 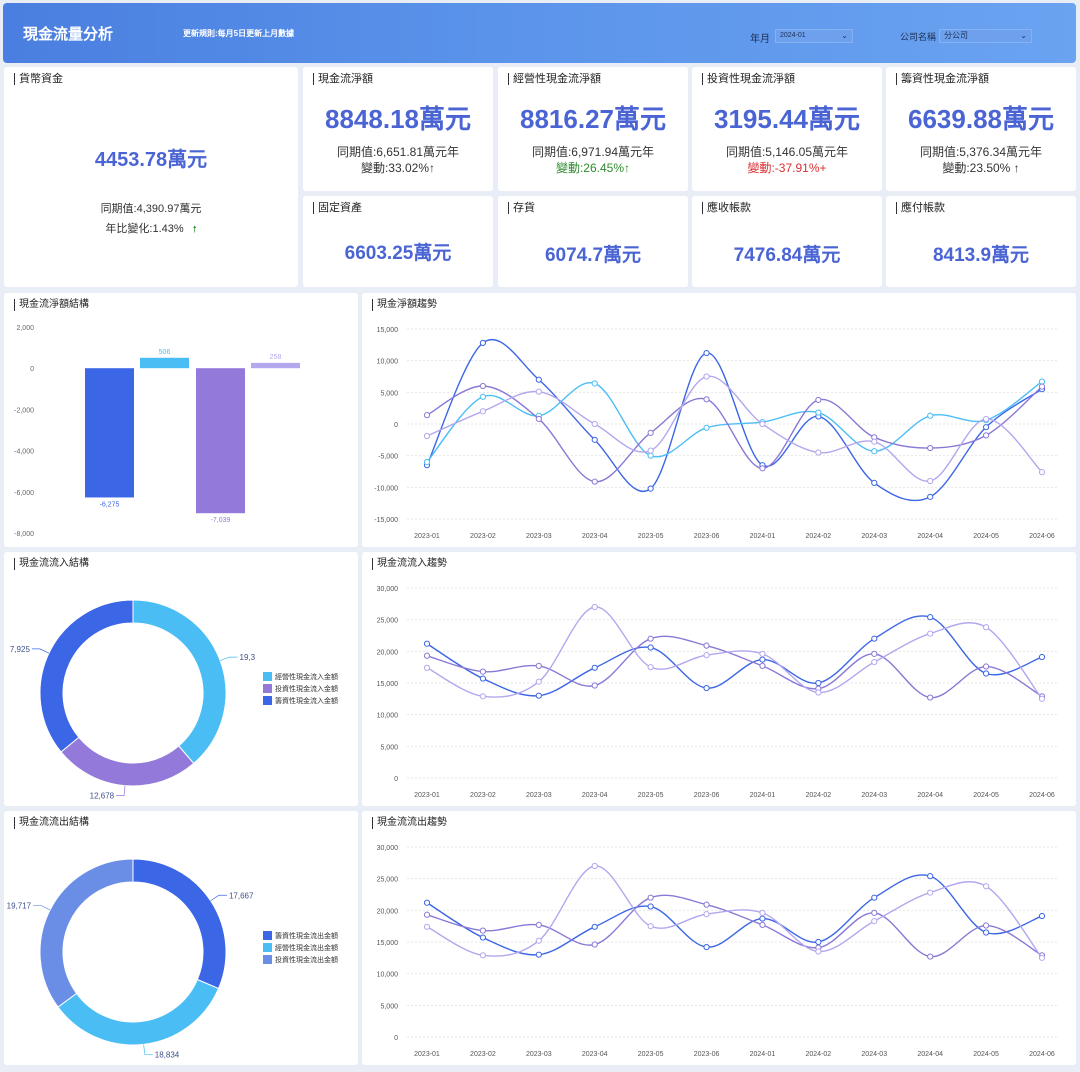 What do you see at coordinates (985, 36) in the screenshot?
I see `company-select: 分公司 ⌄` at bounding box center [985, 36].